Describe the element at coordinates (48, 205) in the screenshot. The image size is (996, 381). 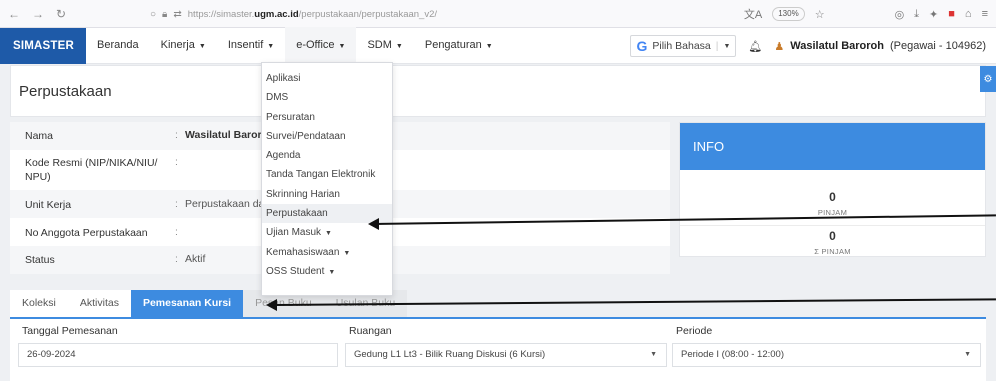
I see `profile-label: Unit Kerja` at that location.